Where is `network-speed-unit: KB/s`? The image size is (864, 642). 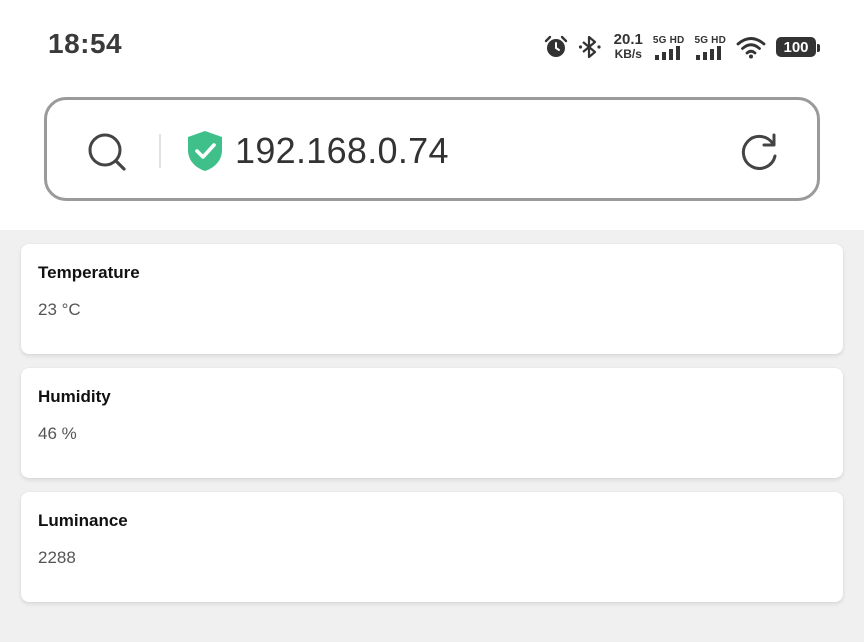
network-speed-unit: KB/s is located at coordinates (628, 54).